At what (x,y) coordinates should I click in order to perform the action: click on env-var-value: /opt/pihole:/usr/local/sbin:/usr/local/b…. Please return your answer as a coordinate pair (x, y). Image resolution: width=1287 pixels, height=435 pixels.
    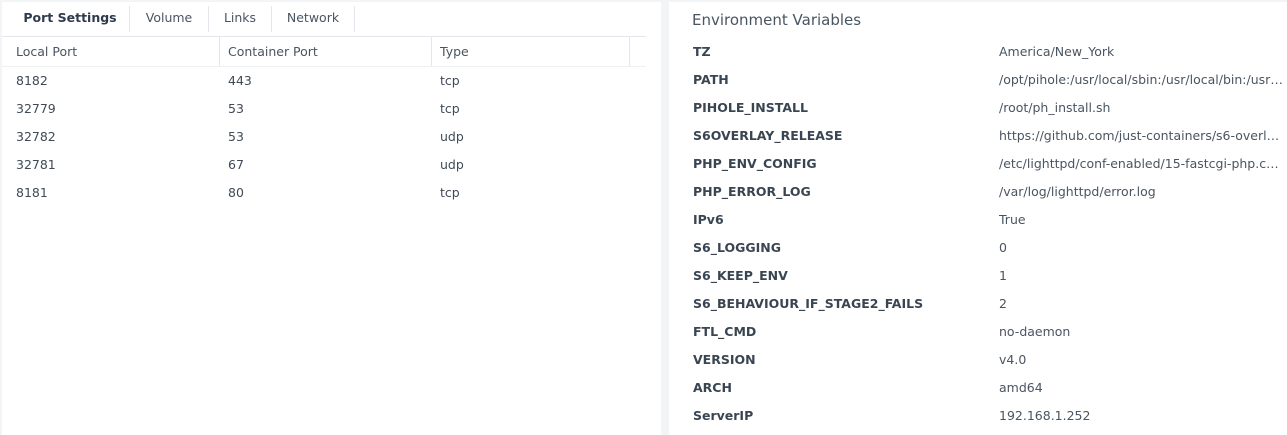
    Looking at the image, I should click on (1142, 79).